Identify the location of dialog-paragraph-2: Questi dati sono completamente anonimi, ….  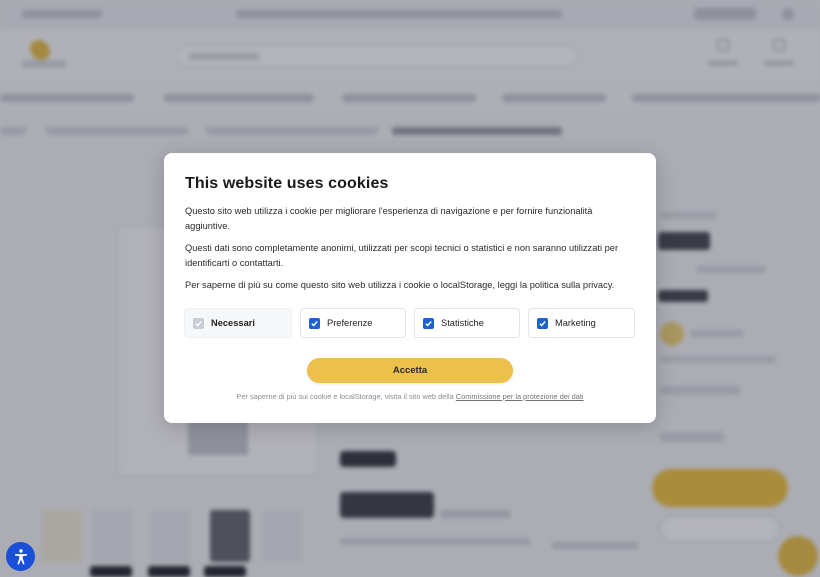
(402, 255).